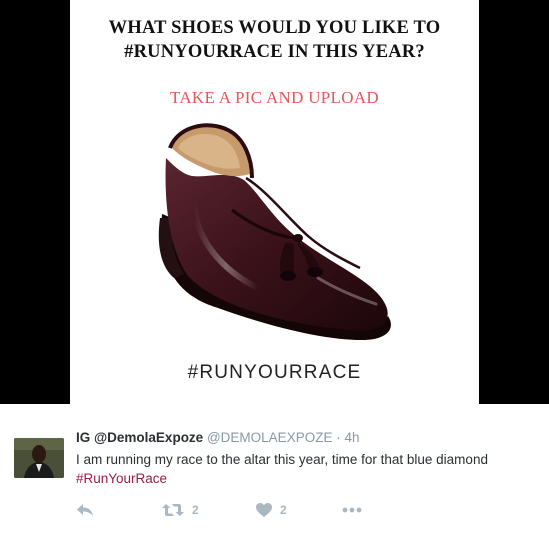 This screenshot has width=549, height=539. I want to click on retweet-icon, so click(173, 510).